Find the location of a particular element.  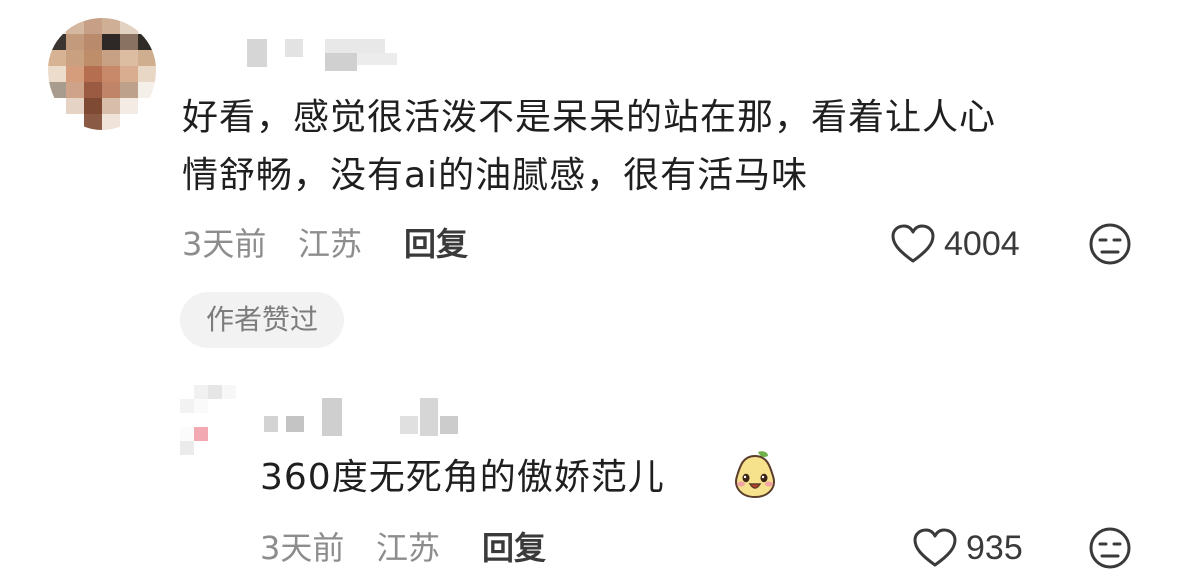

comment-text-line: 好看，感觉很活泼不是呆呆的站在那，看着让人心 is located at coordinates (589, 117).